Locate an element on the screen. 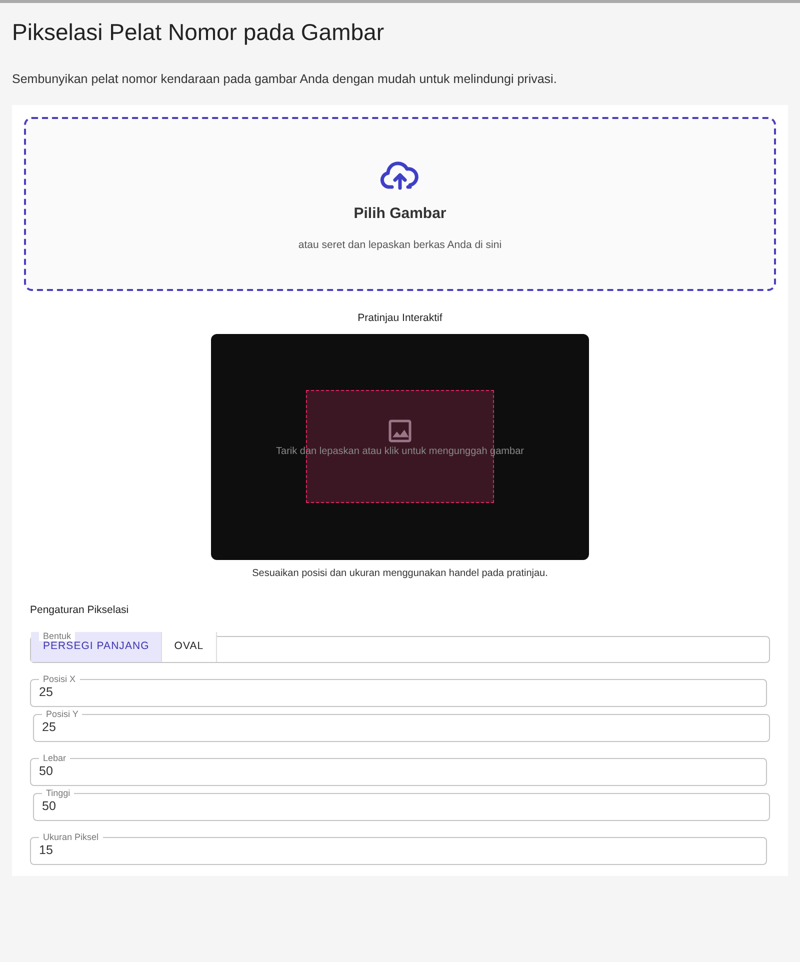  preview-caption: Sesuaikan posisi dan ukuran menggunakan handel pada pratinjau. is located at coordinates (400, 574).